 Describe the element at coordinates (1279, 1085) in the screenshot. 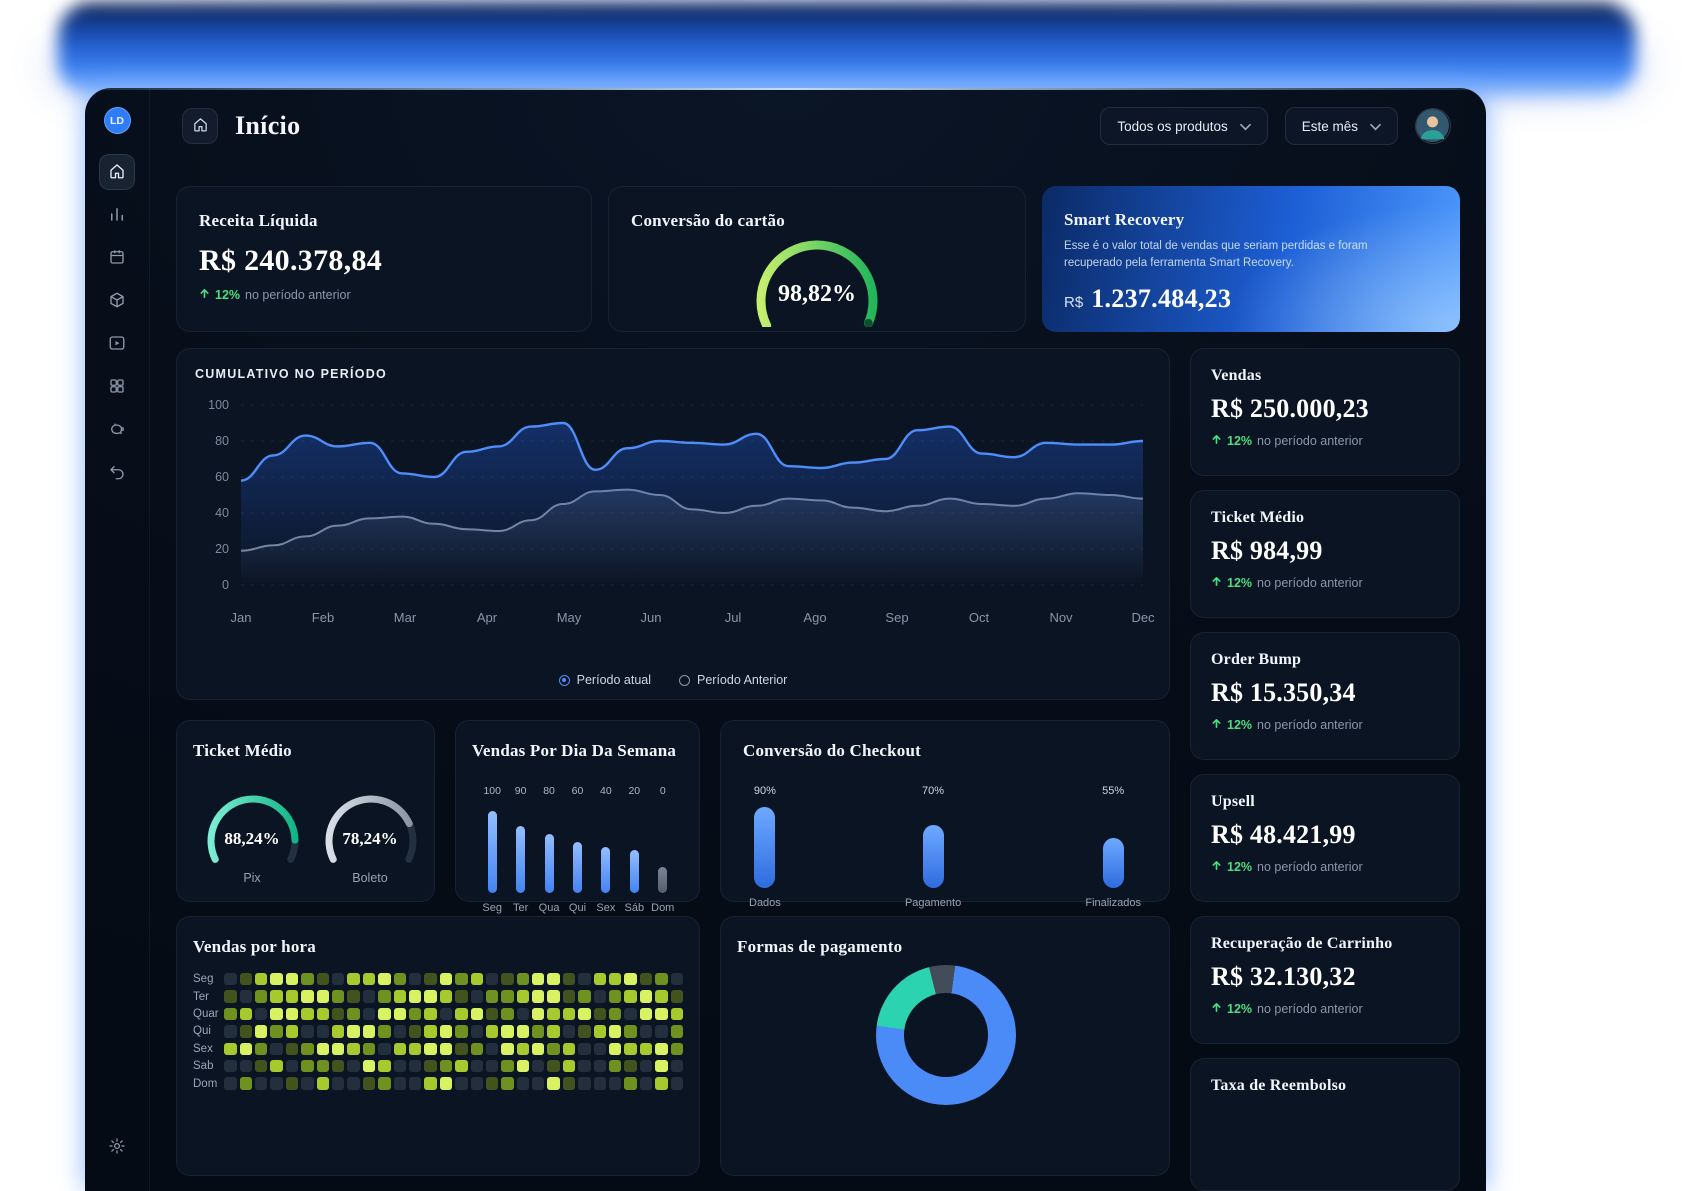

I see `stat-title: Taxa de Reembolso` at that location.